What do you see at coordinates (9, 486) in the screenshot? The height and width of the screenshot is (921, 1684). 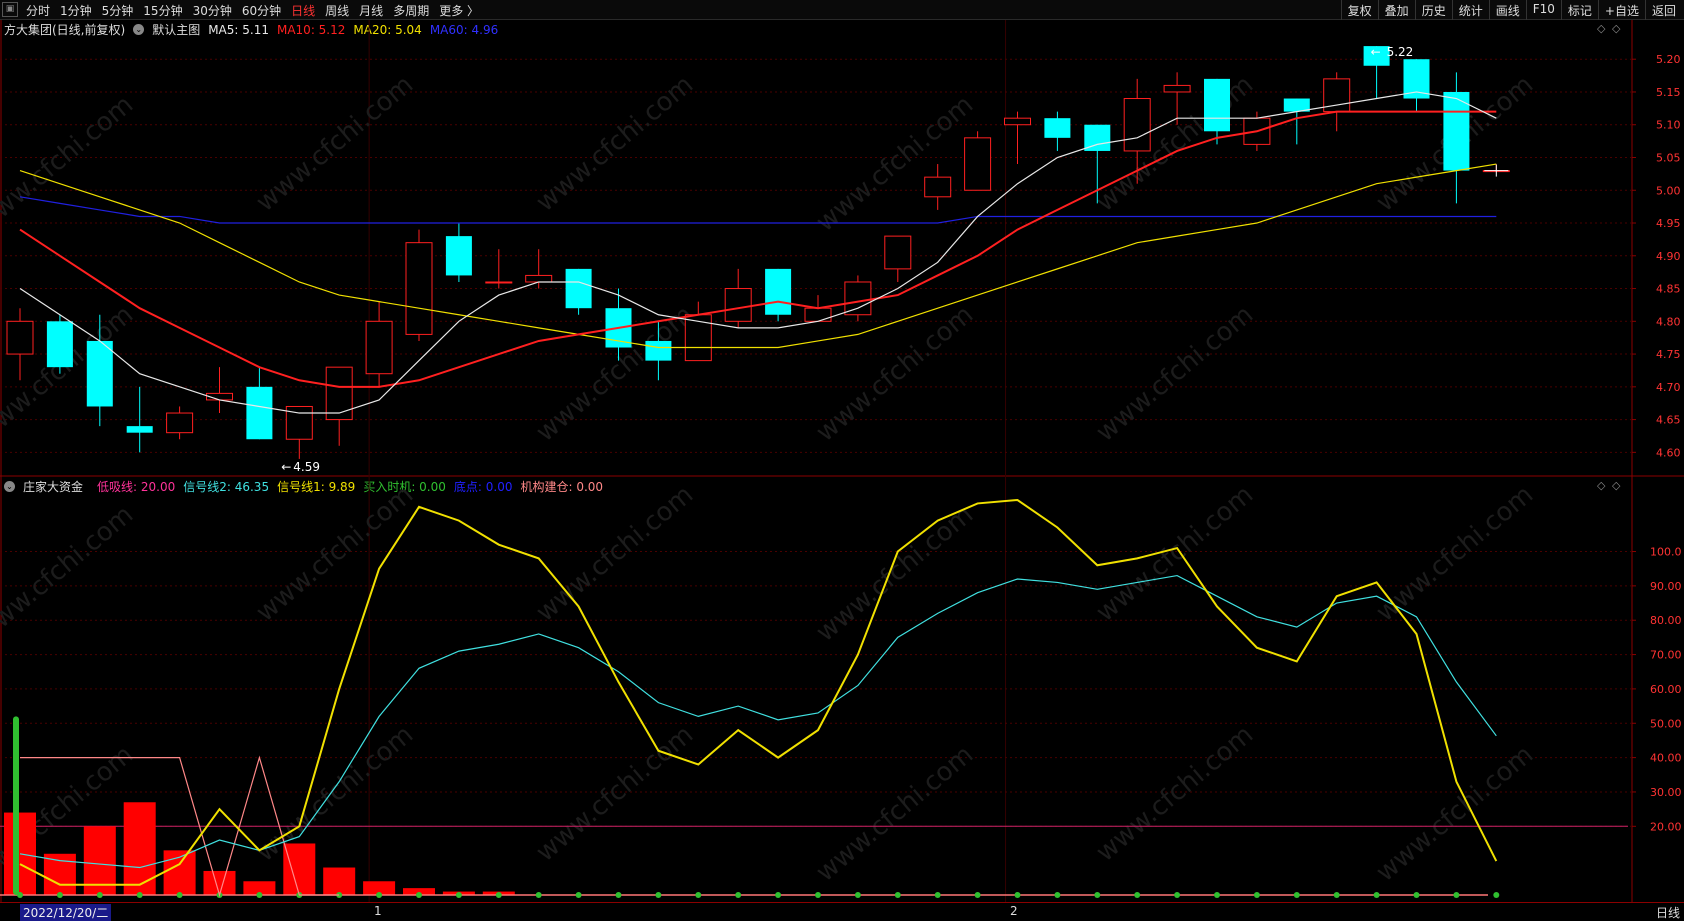 I see `indicator-dropdown-icon: ⌄` at bounding box center [9, 486].